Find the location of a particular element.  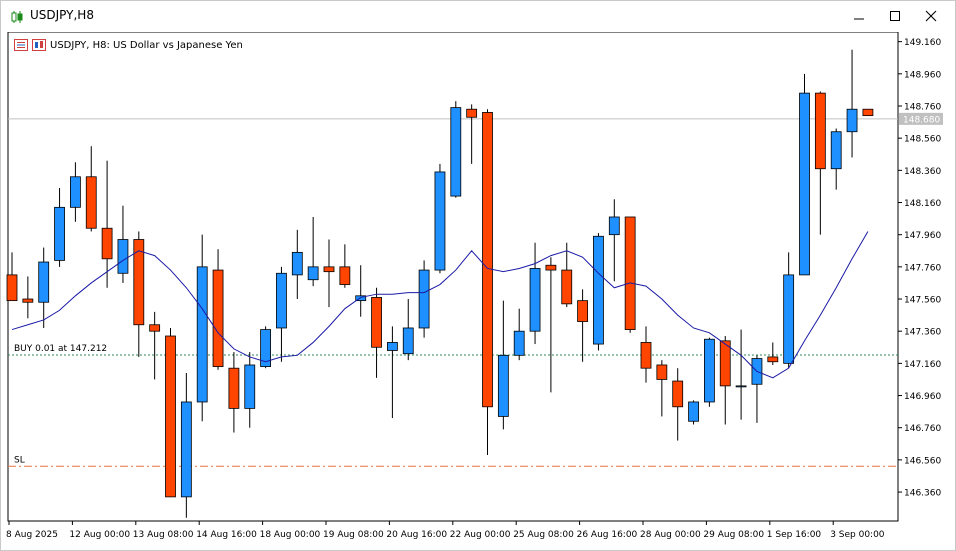

buy-order-label: BUY 0.01 at 147.212 is located at coordinates (60, 349).